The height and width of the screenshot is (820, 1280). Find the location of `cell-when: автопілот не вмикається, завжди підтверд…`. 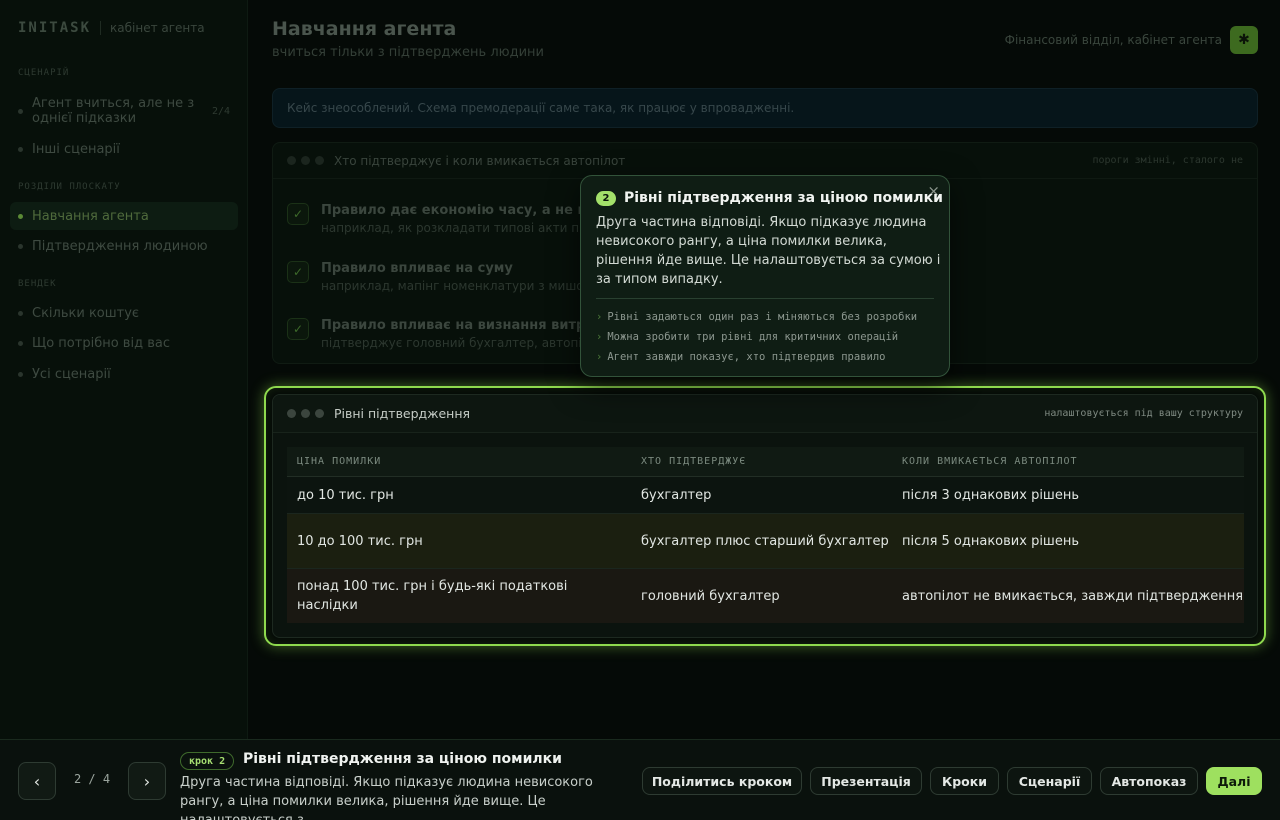

cell-when: автопілот не вмикається, завжди підтверд… is located at coordinates (1073, 596).